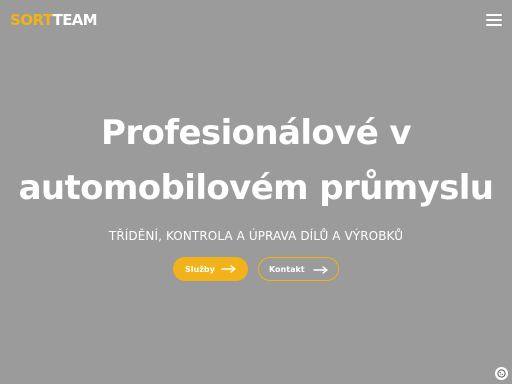  I want to click on contact-button: Kontakt, so click(298, 269).